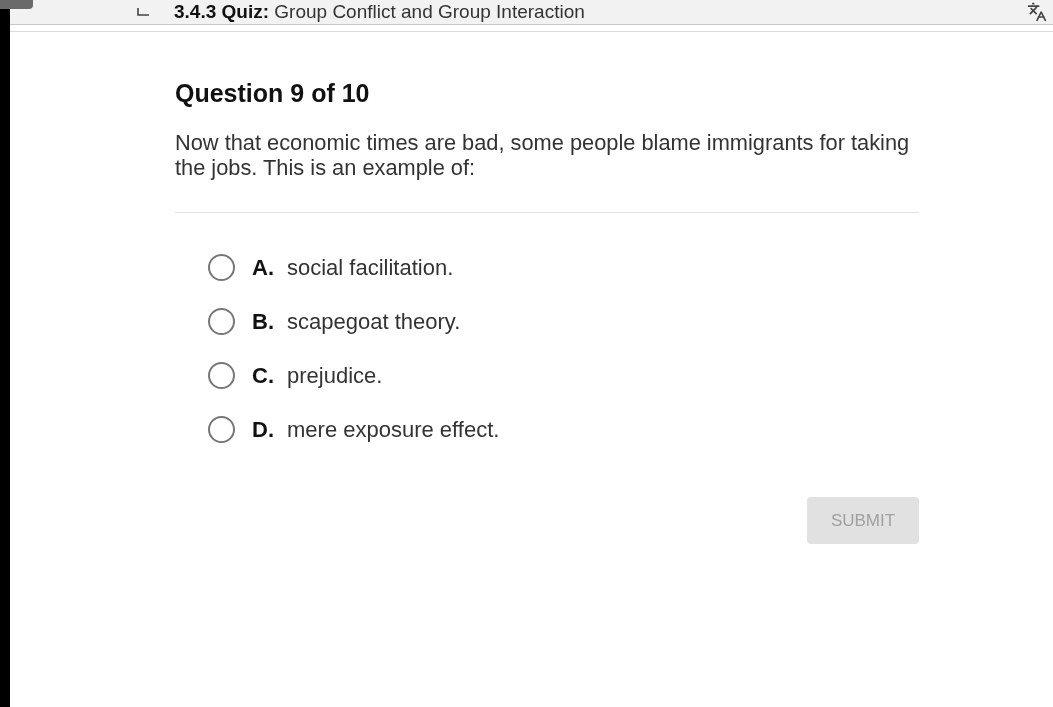 The height and width of the screenshot is (707, 1053). What do you see at coordinates (543, 155) in the screenshot?
I see `question-prompt: Now that economic times are bad, some people blame immigrants for taking the jobs. This is an example of:` at bounding box center [543, 155].